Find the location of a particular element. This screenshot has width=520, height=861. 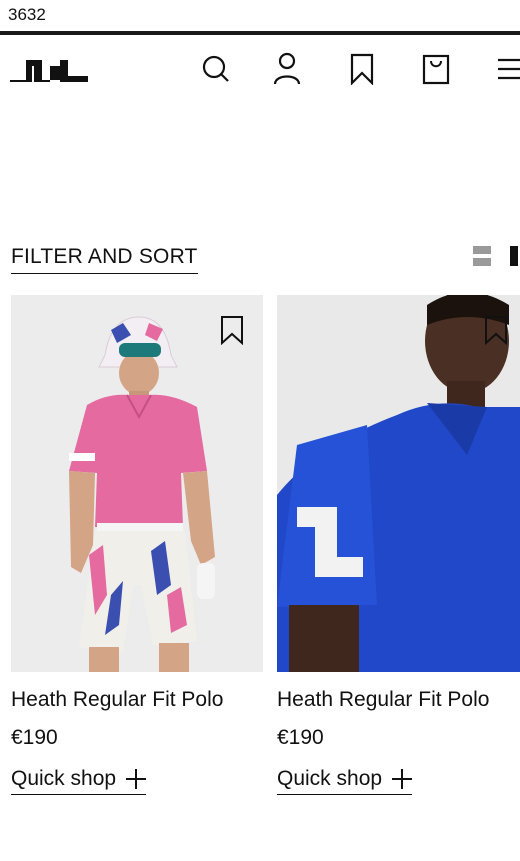

filter-and-sort-button: FILTER AND SORT is located at coordinates (104, 259).